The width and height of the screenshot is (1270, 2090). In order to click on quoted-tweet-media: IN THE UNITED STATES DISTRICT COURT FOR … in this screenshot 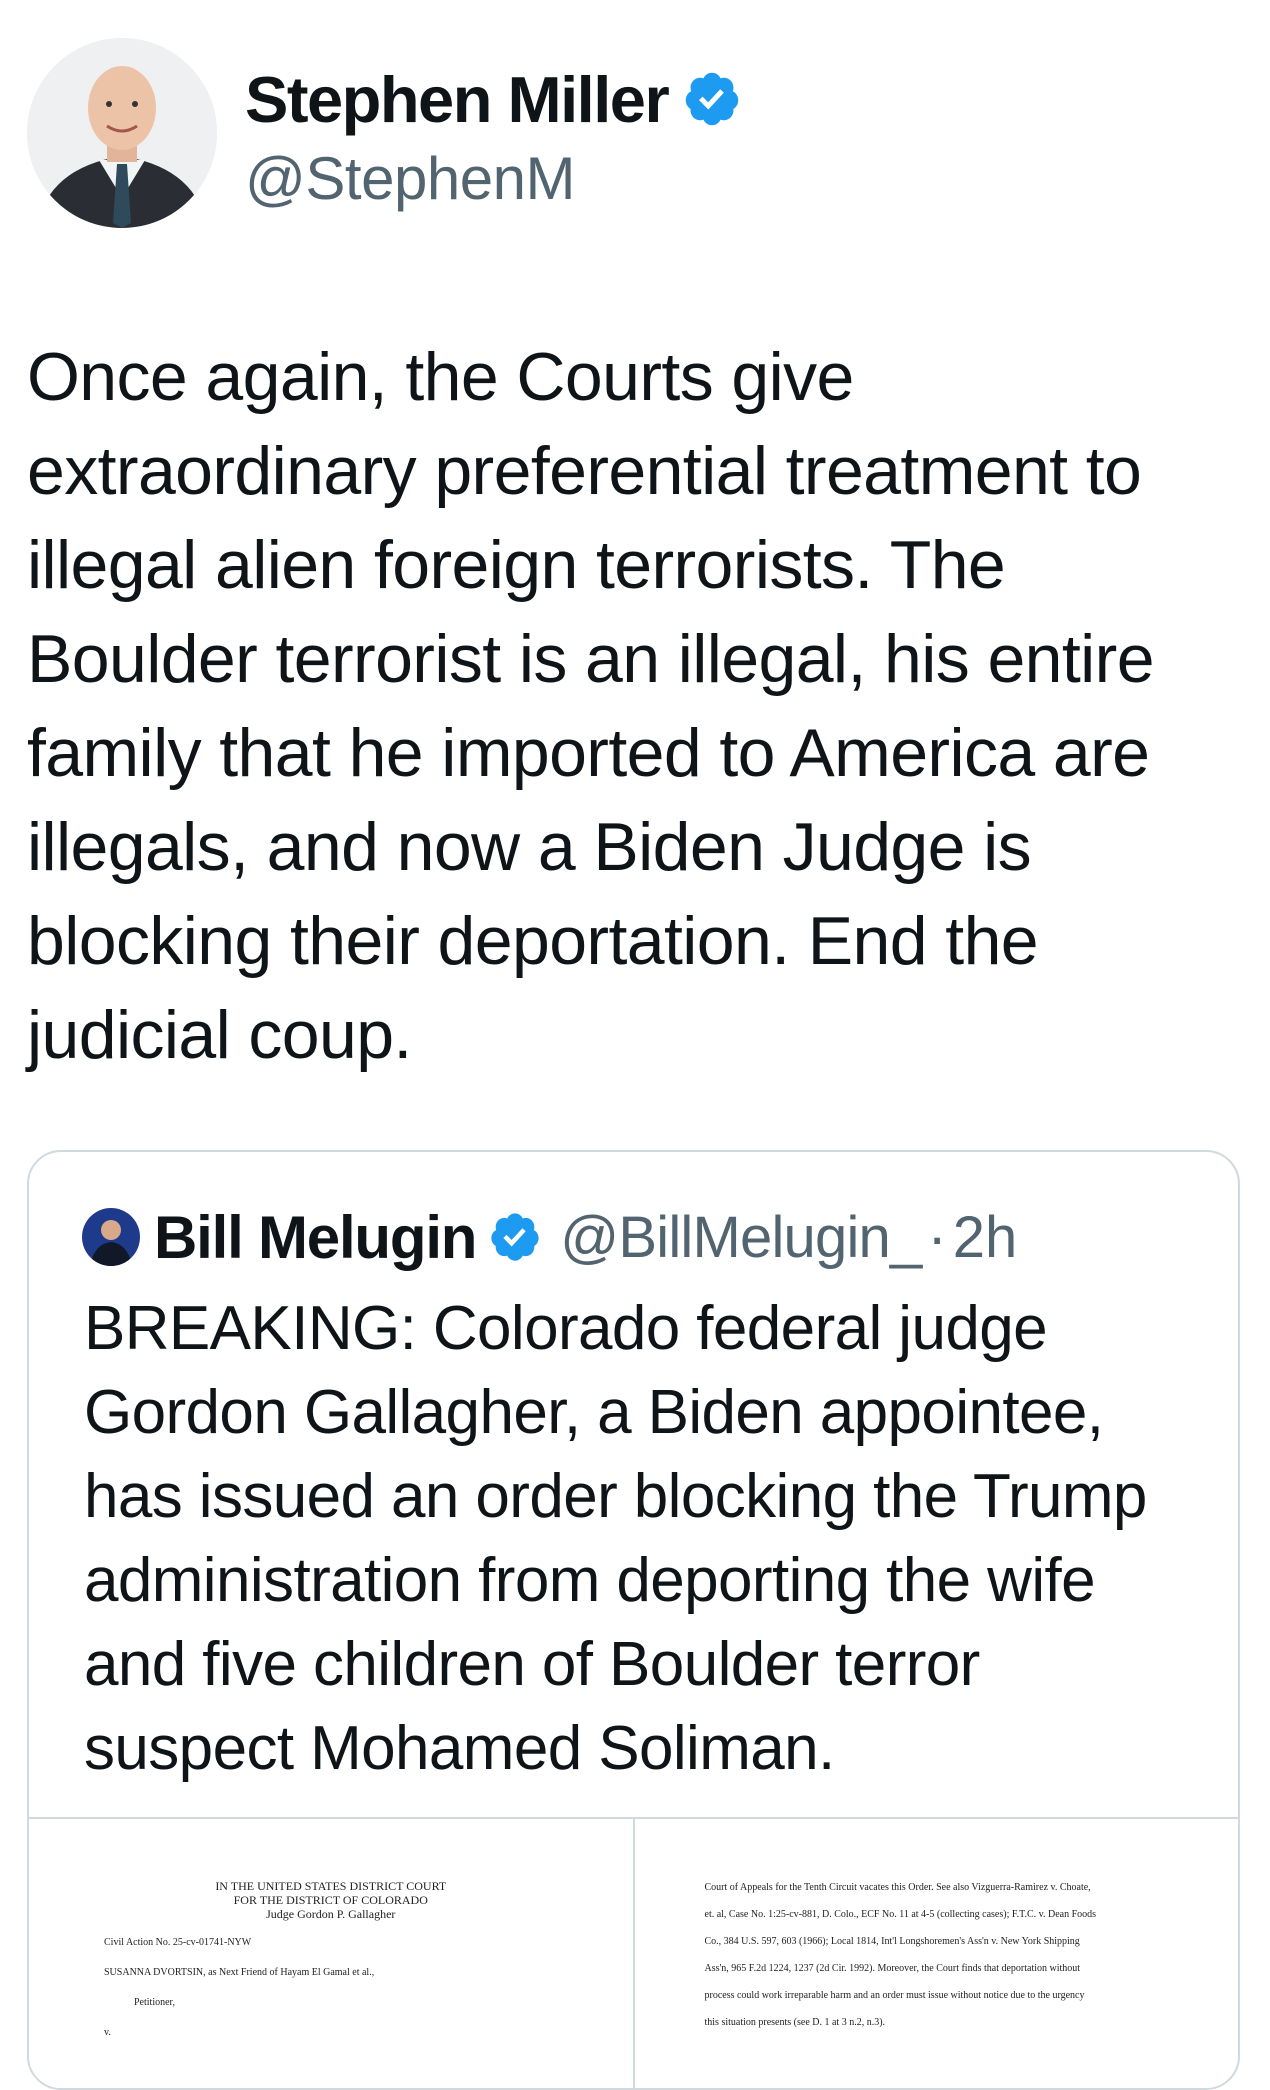, I will do `click(633, 1952)`.